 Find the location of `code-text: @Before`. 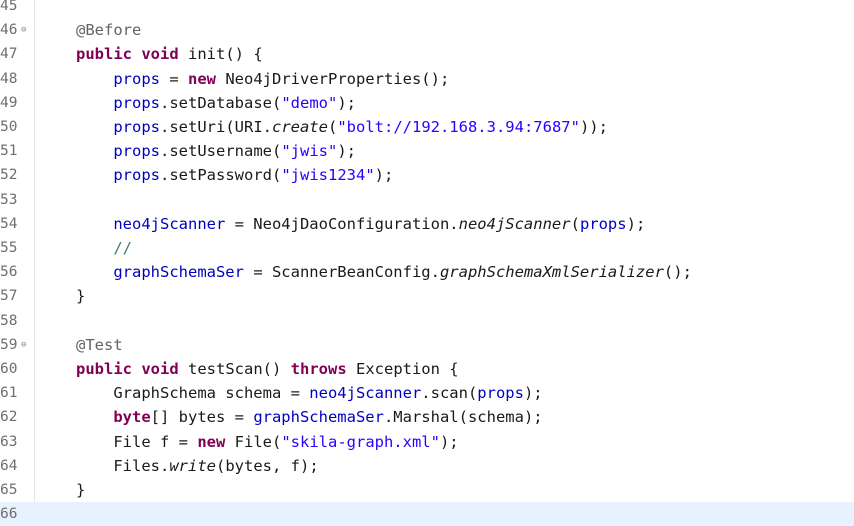

code-text: @Before is located at coordinates (108, 30).